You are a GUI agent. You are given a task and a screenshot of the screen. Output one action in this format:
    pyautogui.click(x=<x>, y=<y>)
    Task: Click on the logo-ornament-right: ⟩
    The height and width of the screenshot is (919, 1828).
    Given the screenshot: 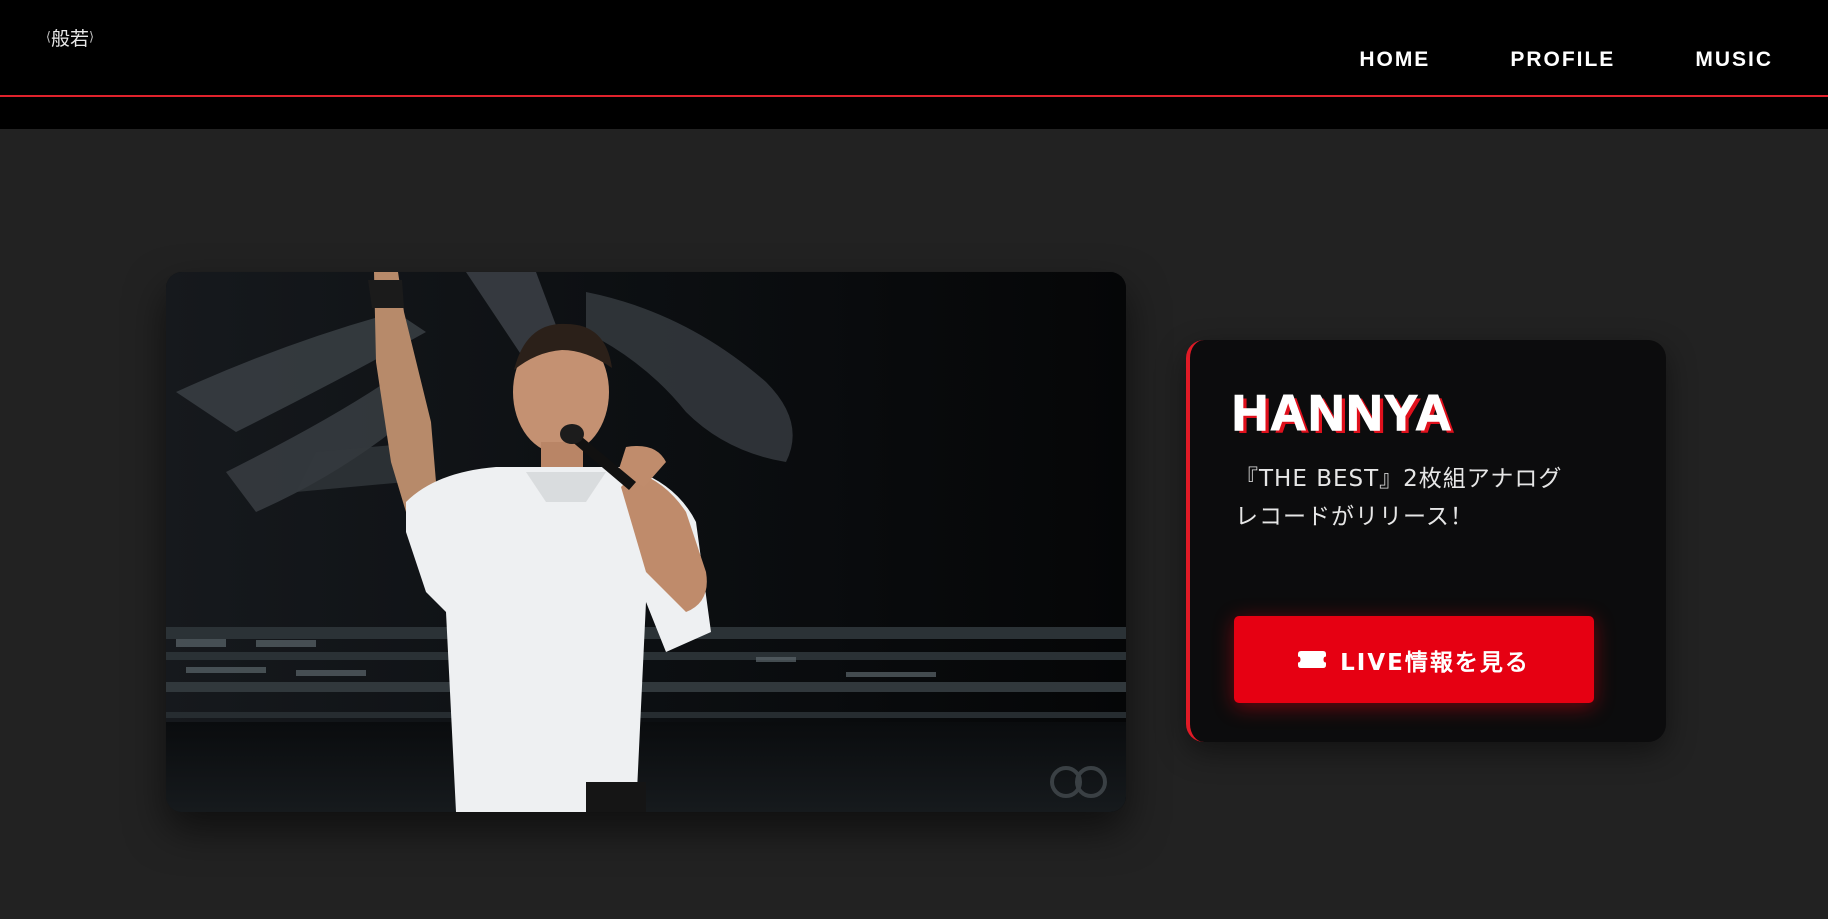 What is the action you would take?
    pyautogui.click(x=92, y=37)
    